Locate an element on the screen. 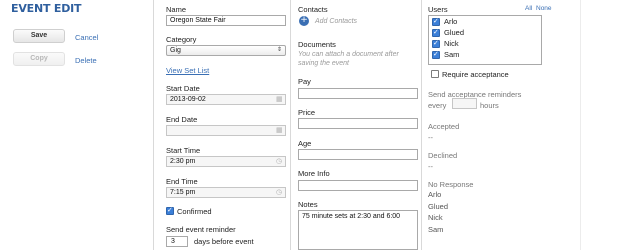 The height and width of the screenshot is (250, 623). copy-button: Copy is located at coordinates (39, 59).